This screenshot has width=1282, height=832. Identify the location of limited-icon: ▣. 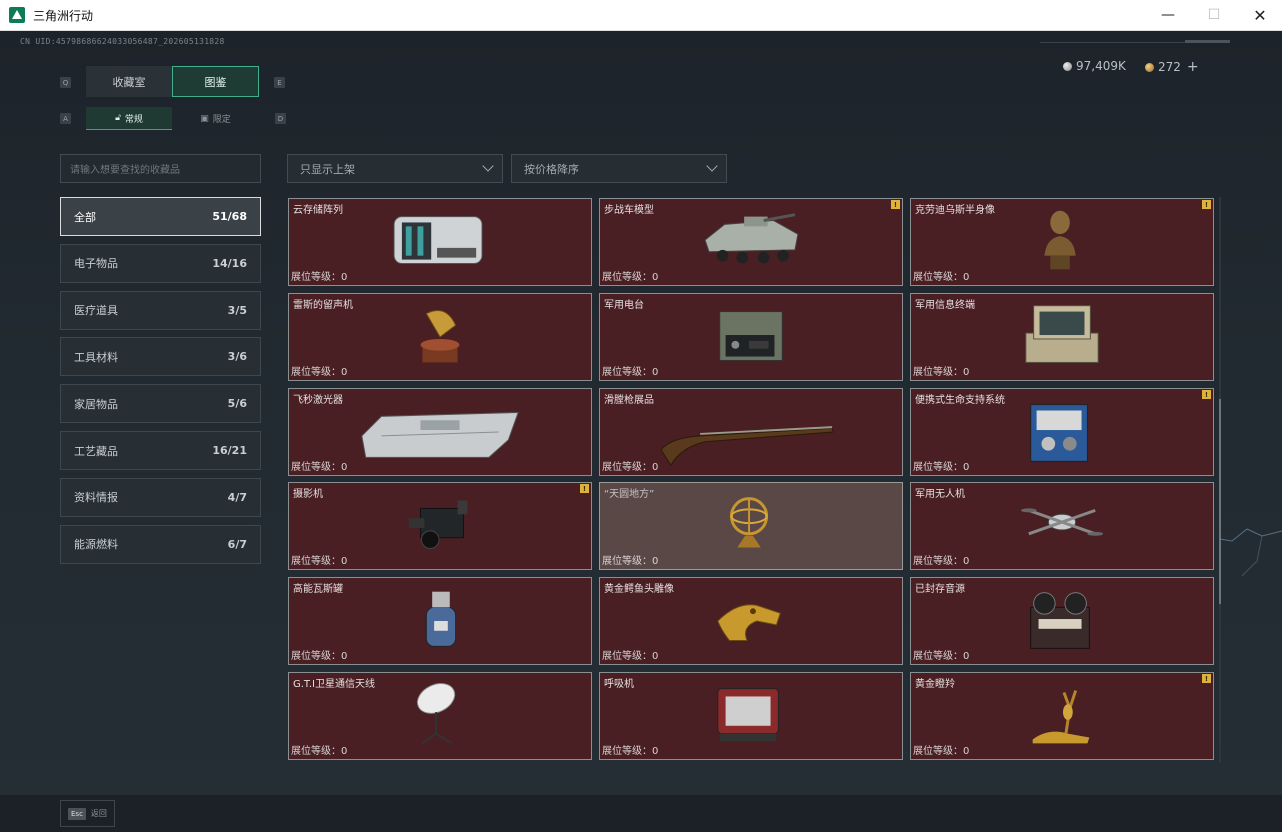
(204, 118).